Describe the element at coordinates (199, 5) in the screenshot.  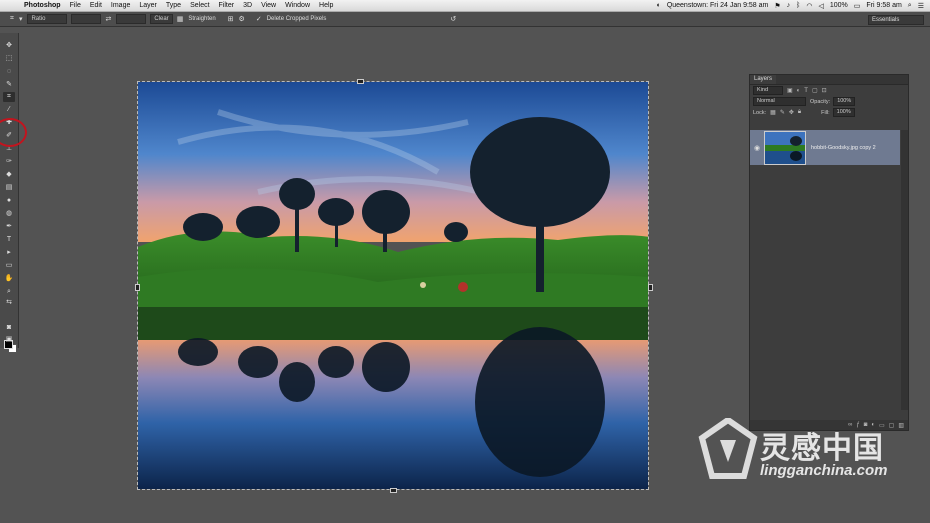
I see `menu-select: Select` at that location.